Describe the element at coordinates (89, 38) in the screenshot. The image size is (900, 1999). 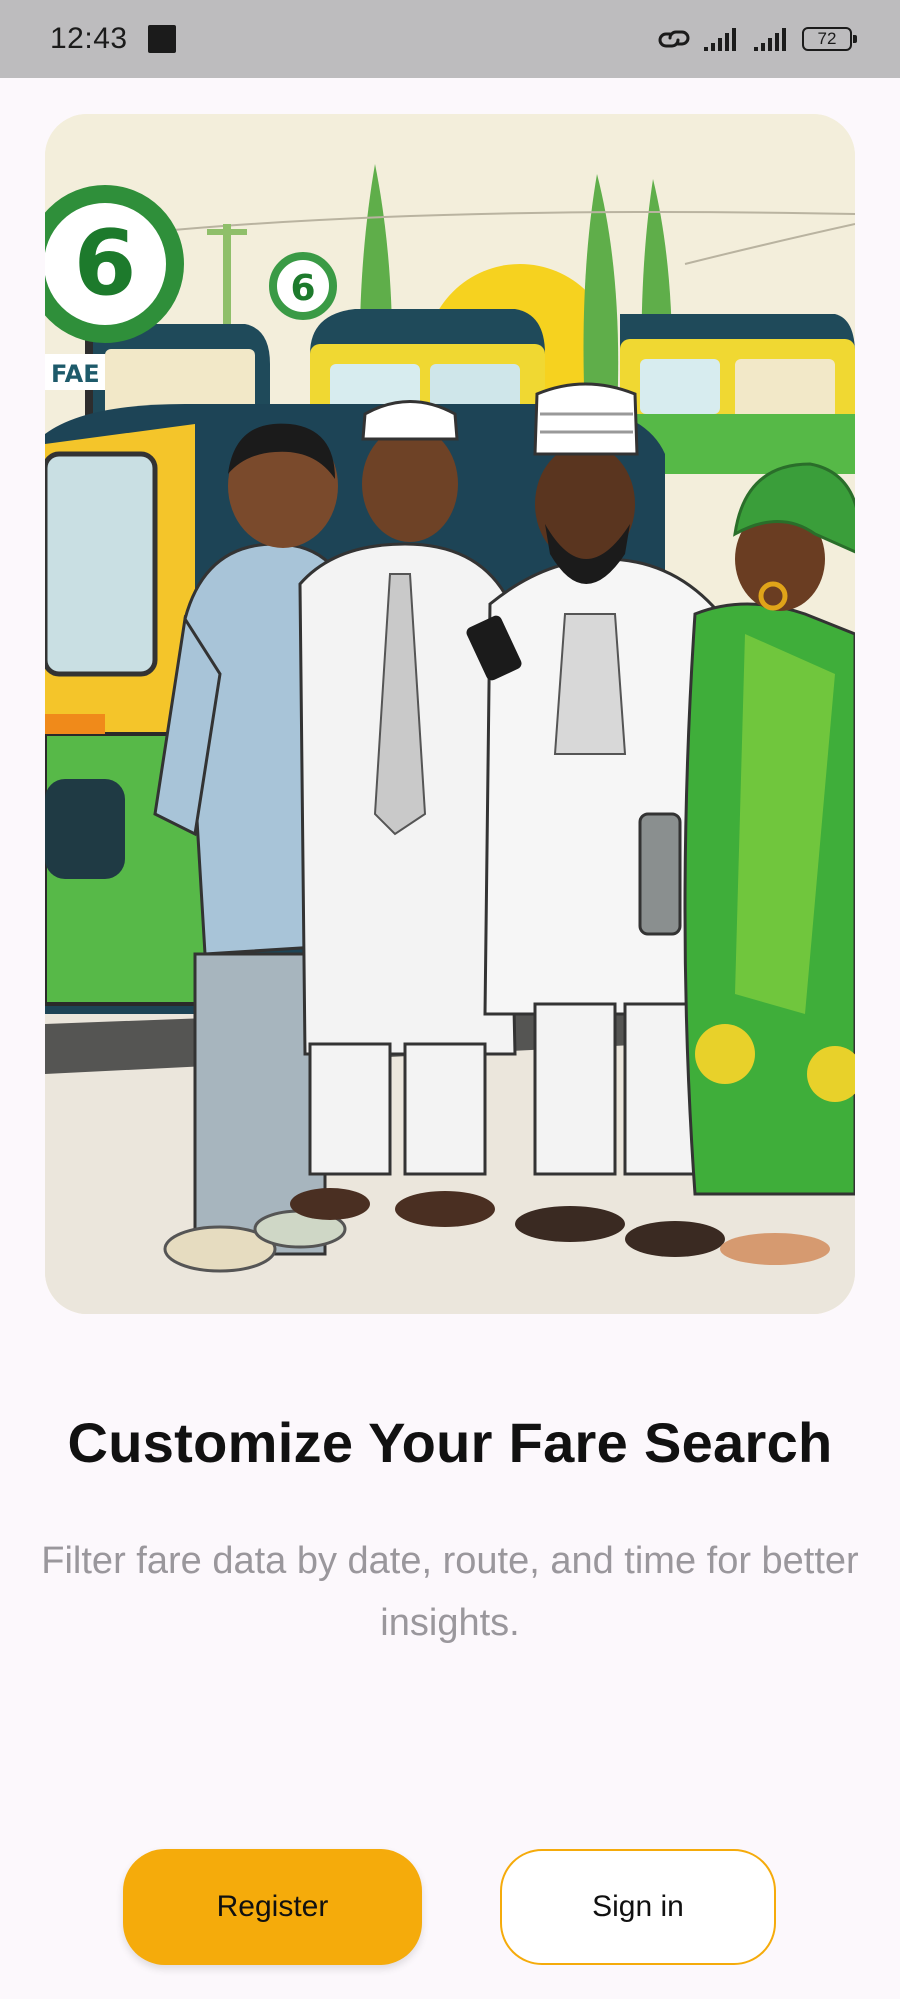
I see `status-time: 12:43` at that location.